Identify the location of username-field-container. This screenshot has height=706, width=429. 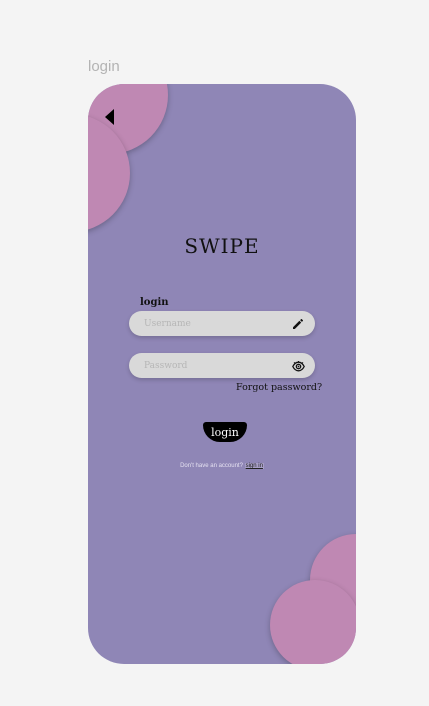
(222, 323).